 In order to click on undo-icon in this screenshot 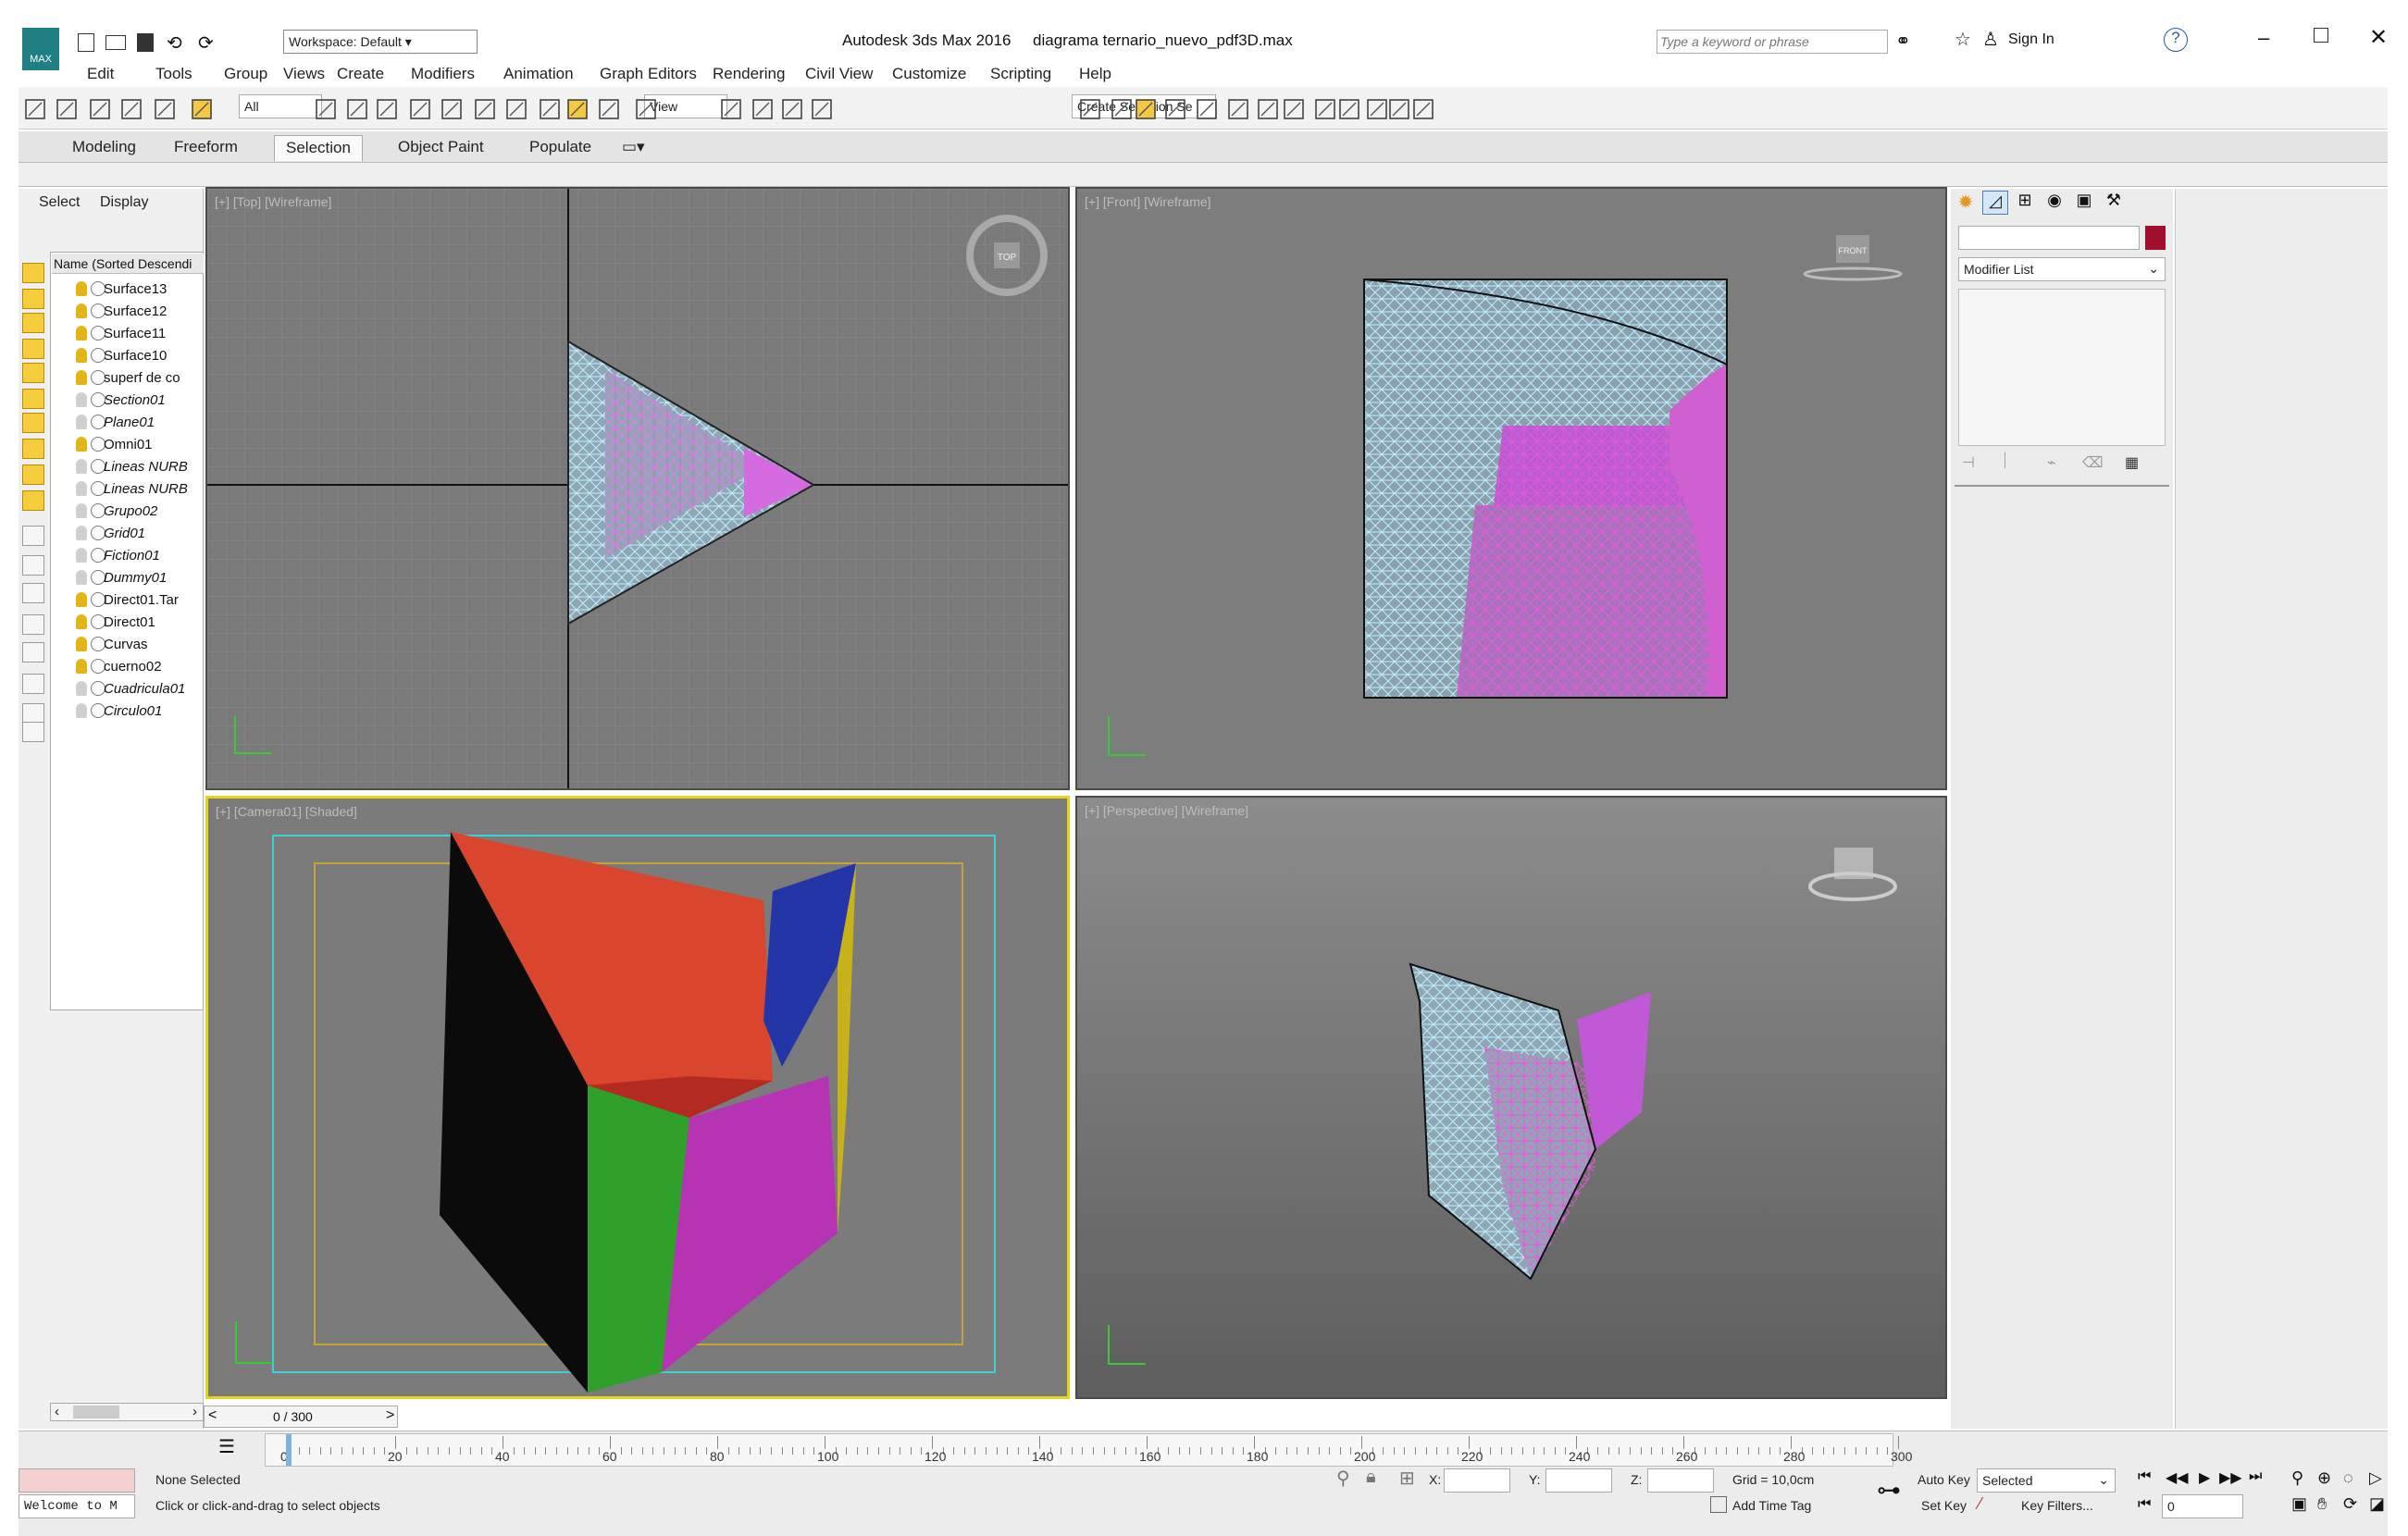, I will do `click(34, 109)`.